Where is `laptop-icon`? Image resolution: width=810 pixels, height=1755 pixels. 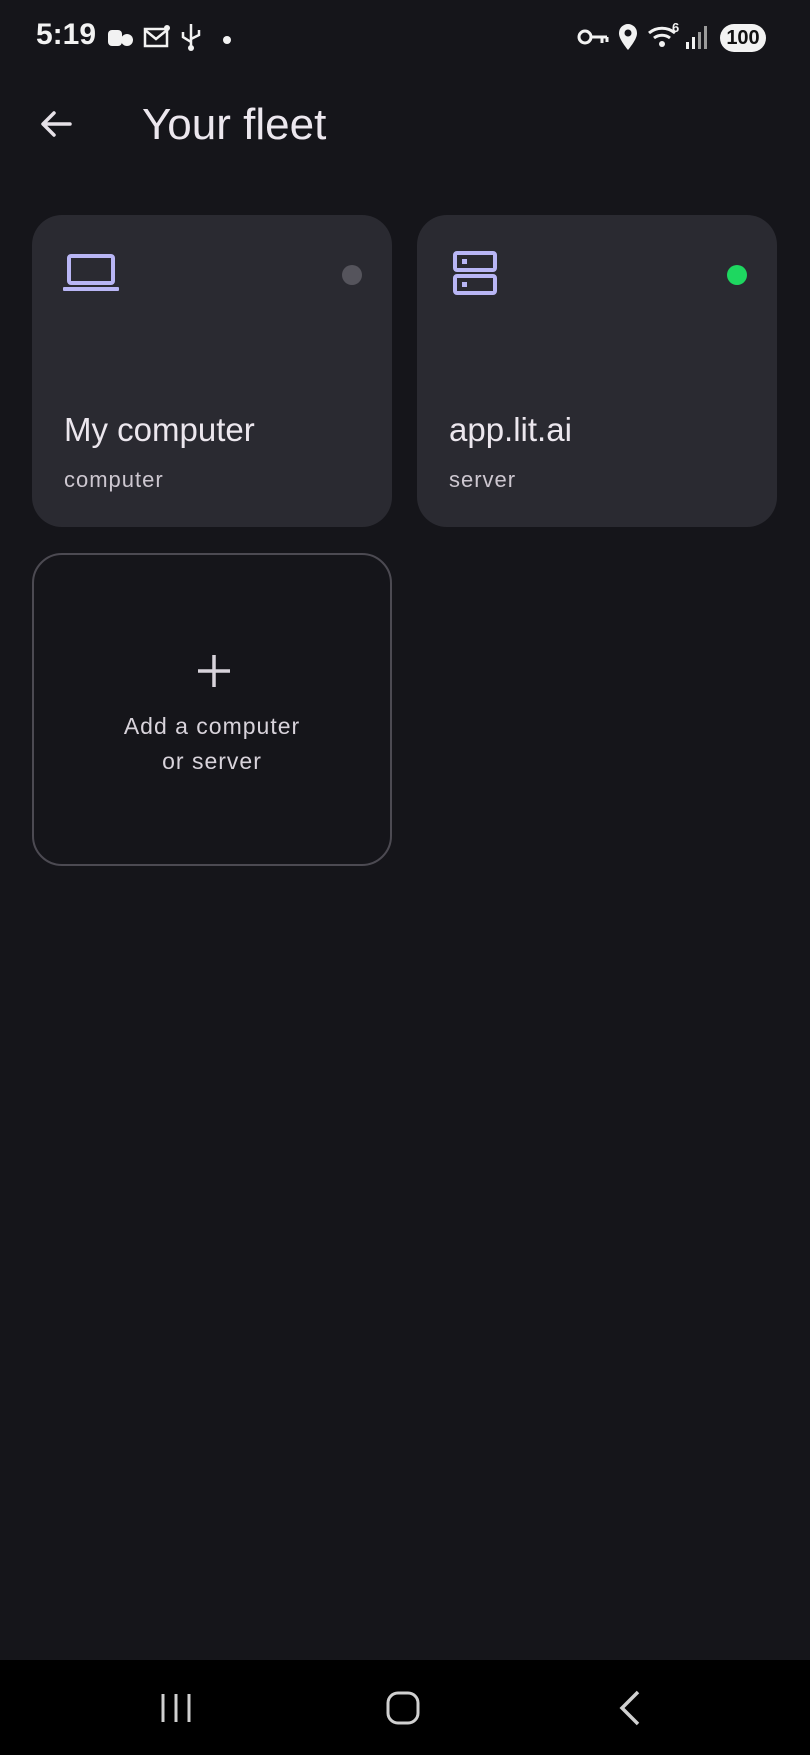
laptop-icon is located at coordinates (92, 275).